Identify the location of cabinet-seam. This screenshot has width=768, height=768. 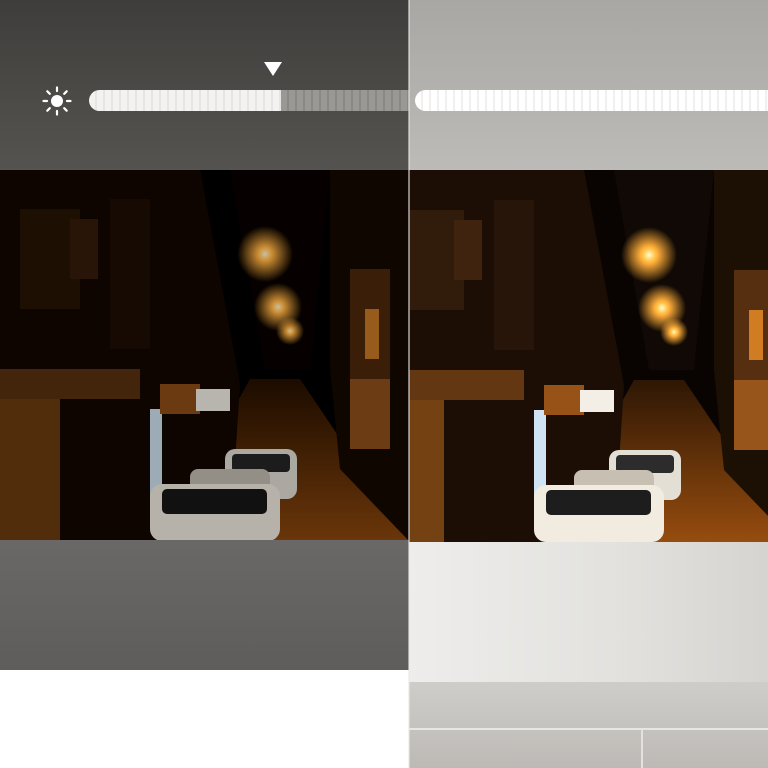
(588, 729).